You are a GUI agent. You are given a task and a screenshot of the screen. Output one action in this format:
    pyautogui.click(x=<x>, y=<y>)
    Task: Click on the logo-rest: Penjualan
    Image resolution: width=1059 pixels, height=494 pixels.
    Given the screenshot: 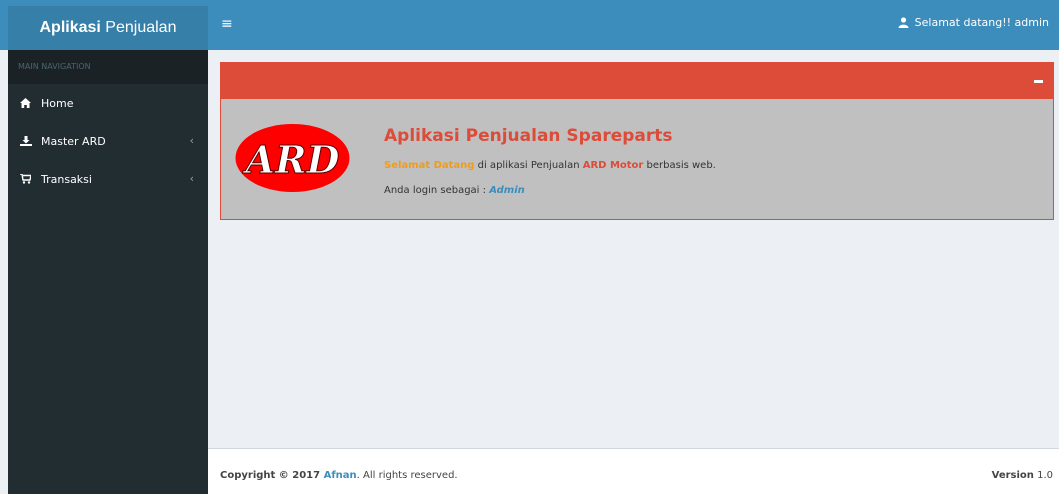 What is the action you would take?
    pyautogui.click(x=138, y=27)
    